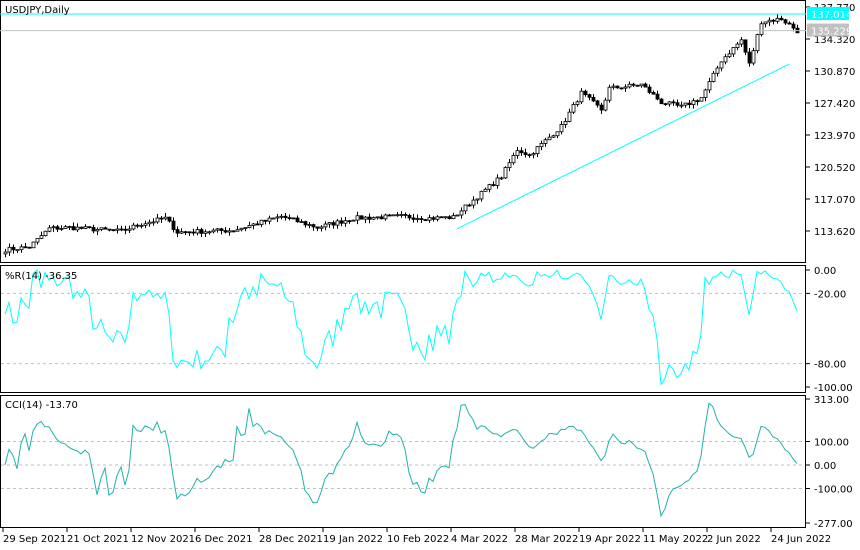  Describe the element at coordinates (831, 15) in the screenshot. I see `hline-price-label: 137.014` at that location.